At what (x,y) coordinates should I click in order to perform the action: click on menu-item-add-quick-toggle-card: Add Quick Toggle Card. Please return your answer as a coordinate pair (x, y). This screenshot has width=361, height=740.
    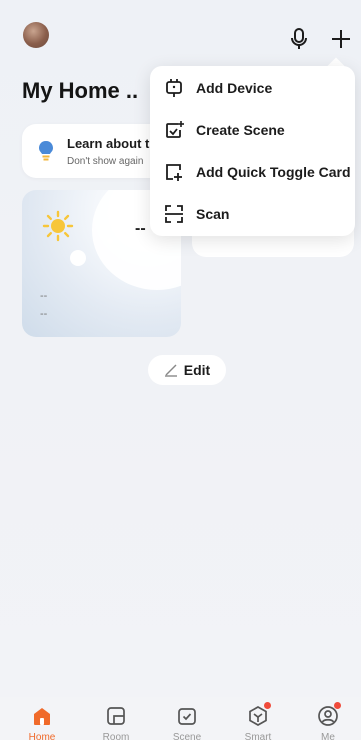
    Looking at the image, I should click on (252, 172).